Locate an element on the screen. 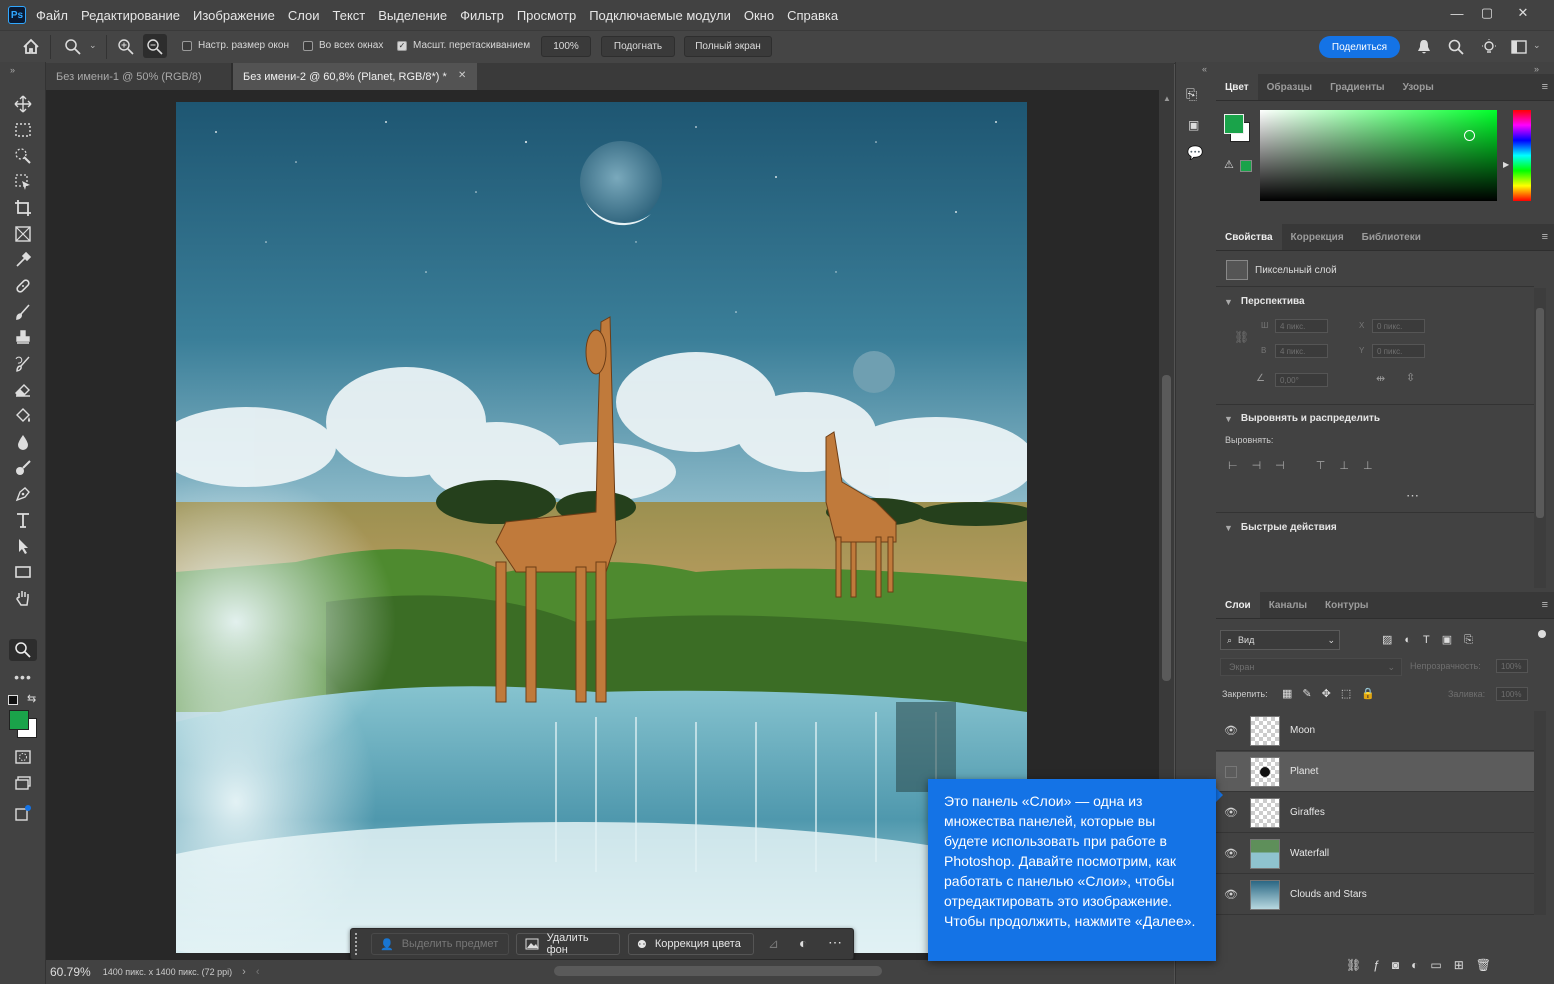 The width and height of the screenshot is (1554, 984). share-button: Поделиться is located at coordinates (1359, 47).